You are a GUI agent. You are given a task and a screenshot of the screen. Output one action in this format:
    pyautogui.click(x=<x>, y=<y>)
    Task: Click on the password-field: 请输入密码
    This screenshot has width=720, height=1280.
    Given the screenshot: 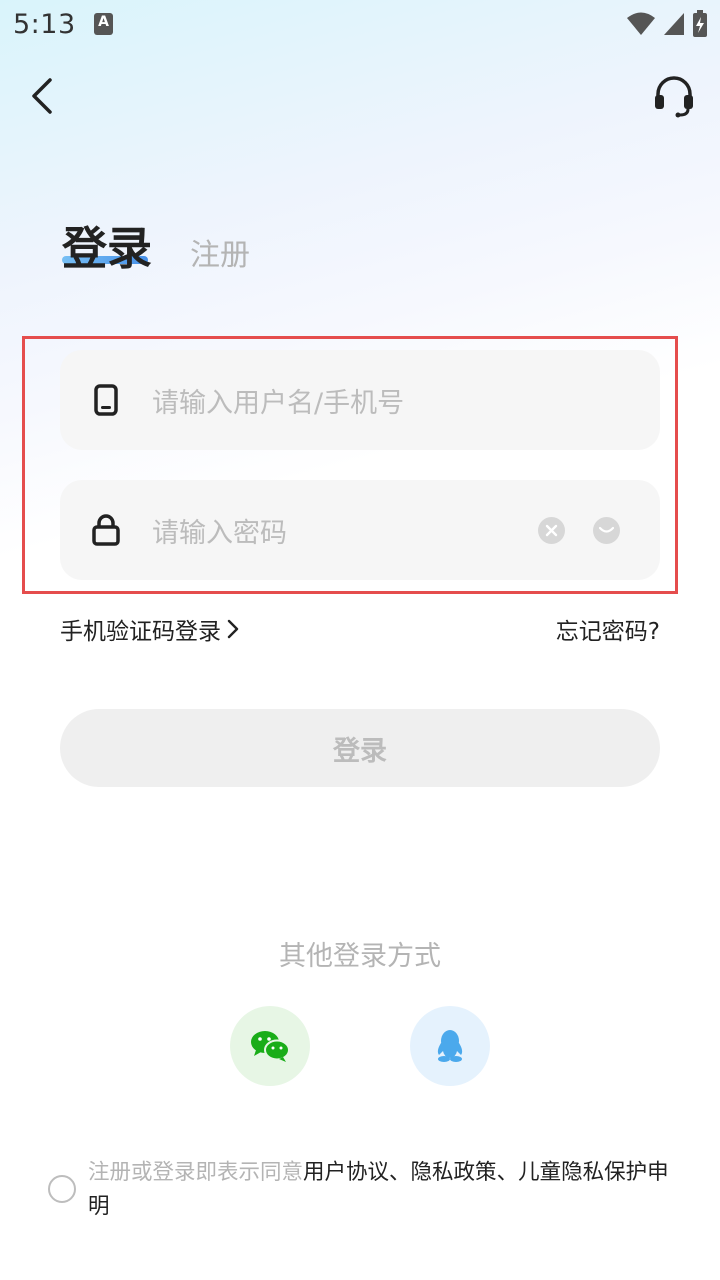 What is the action you would take?
    pyautogui.click(x=360, y=530)
    